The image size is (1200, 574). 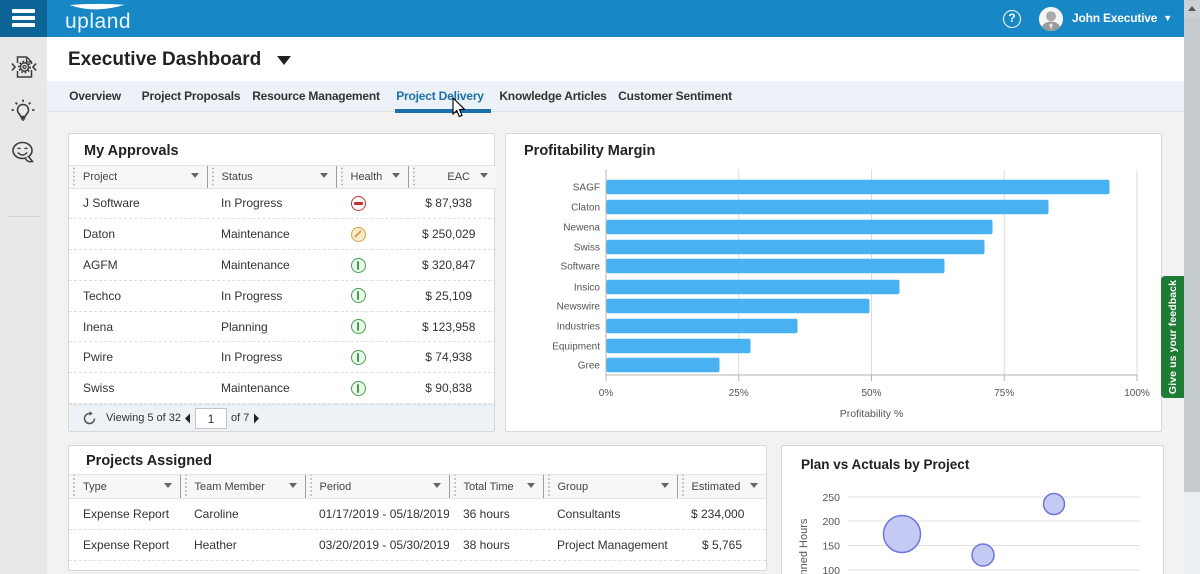 What do you see at coordinates (1004, 393) in the screenshot?
I see `svg-text: 75%` at bounding box center [1004, 393].